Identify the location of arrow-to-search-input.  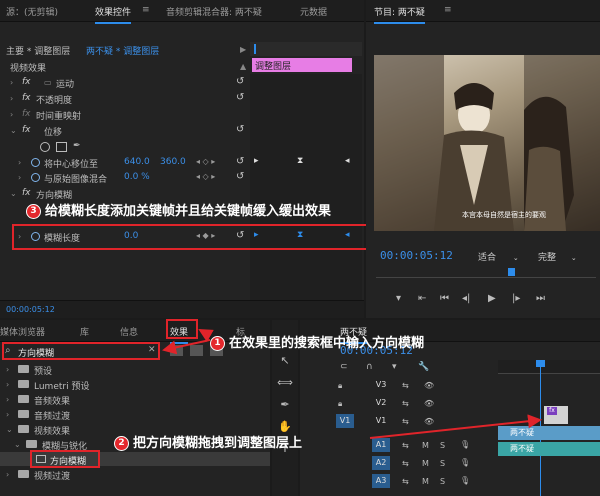
(186, 347).